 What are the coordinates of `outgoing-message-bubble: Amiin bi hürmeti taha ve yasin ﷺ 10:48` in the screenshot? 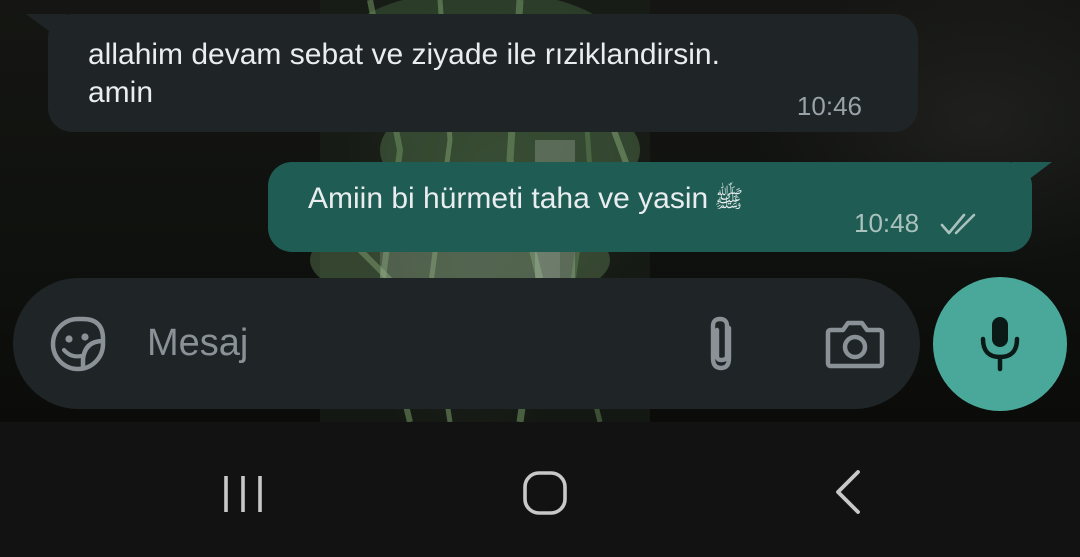 It's located at (650, 207).